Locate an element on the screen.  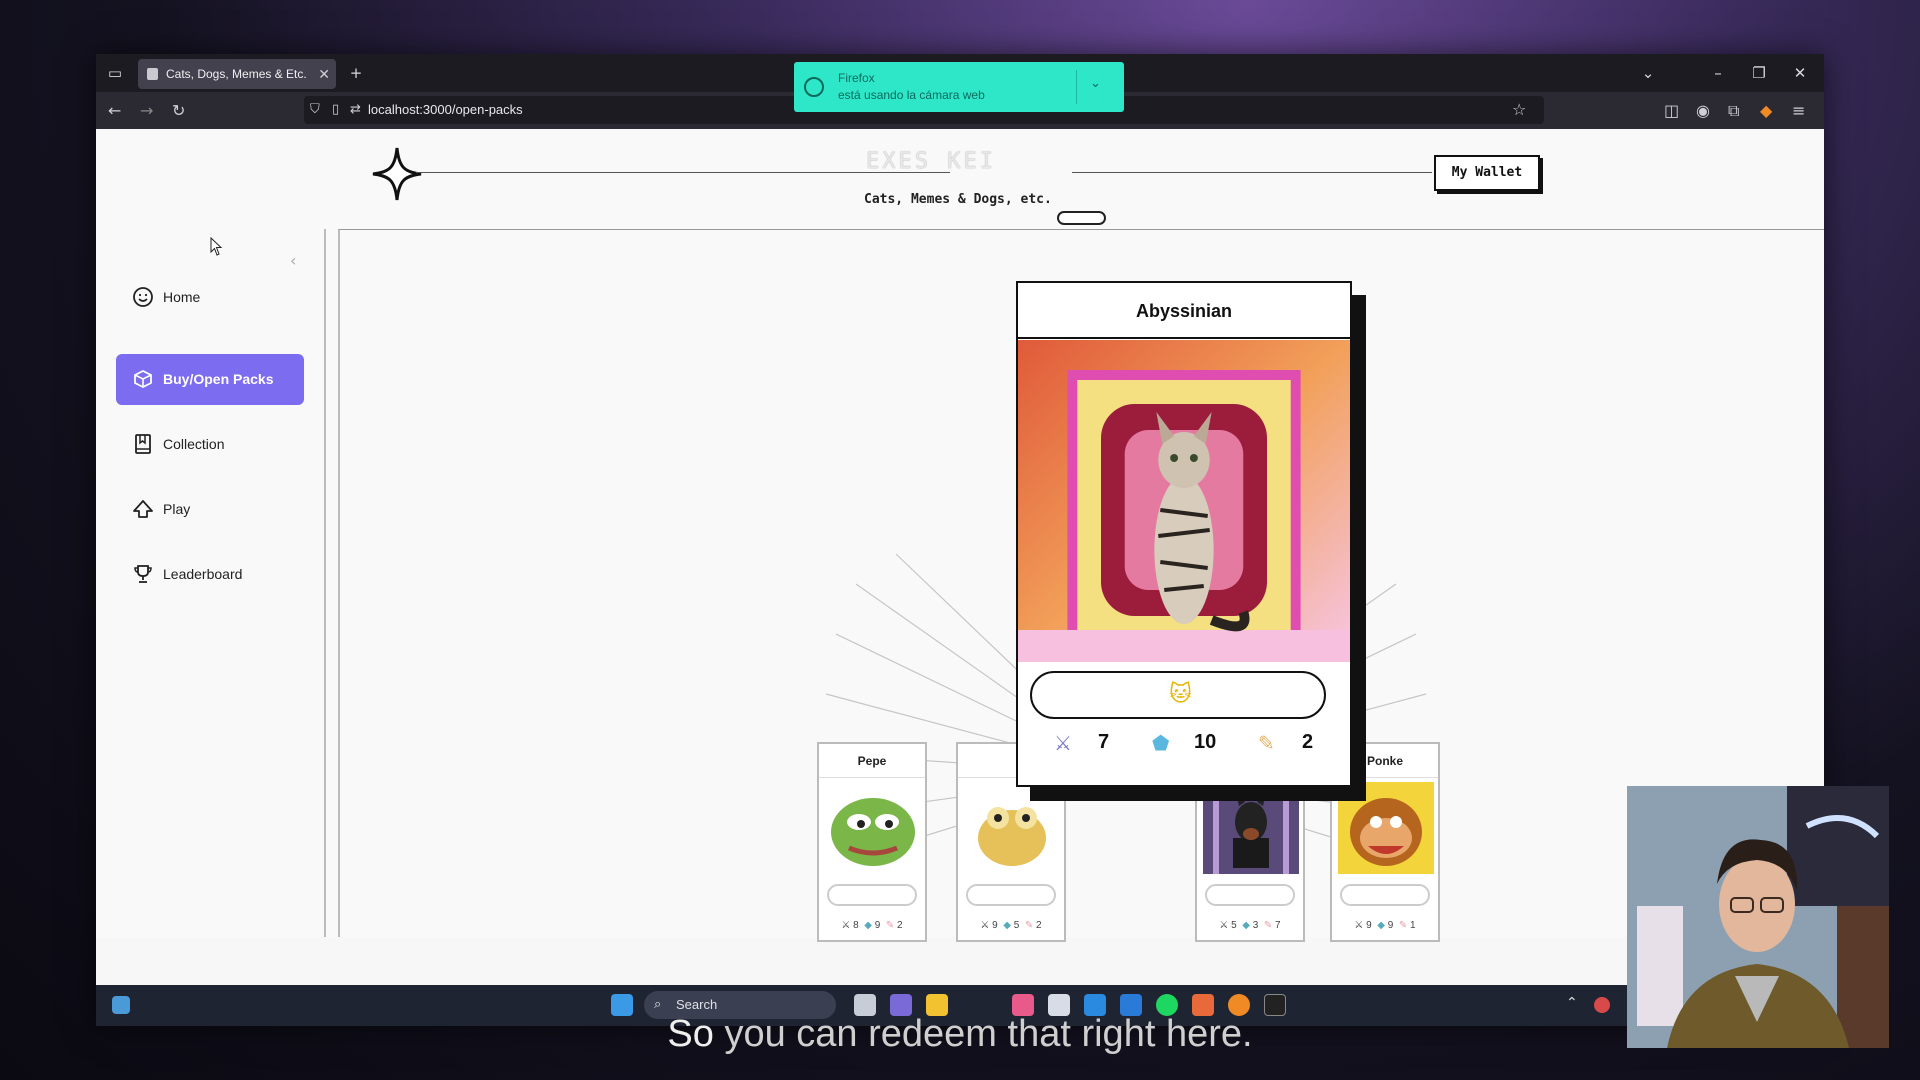
sidebar-item-collection: Collection is located at coordinates (210, 444).